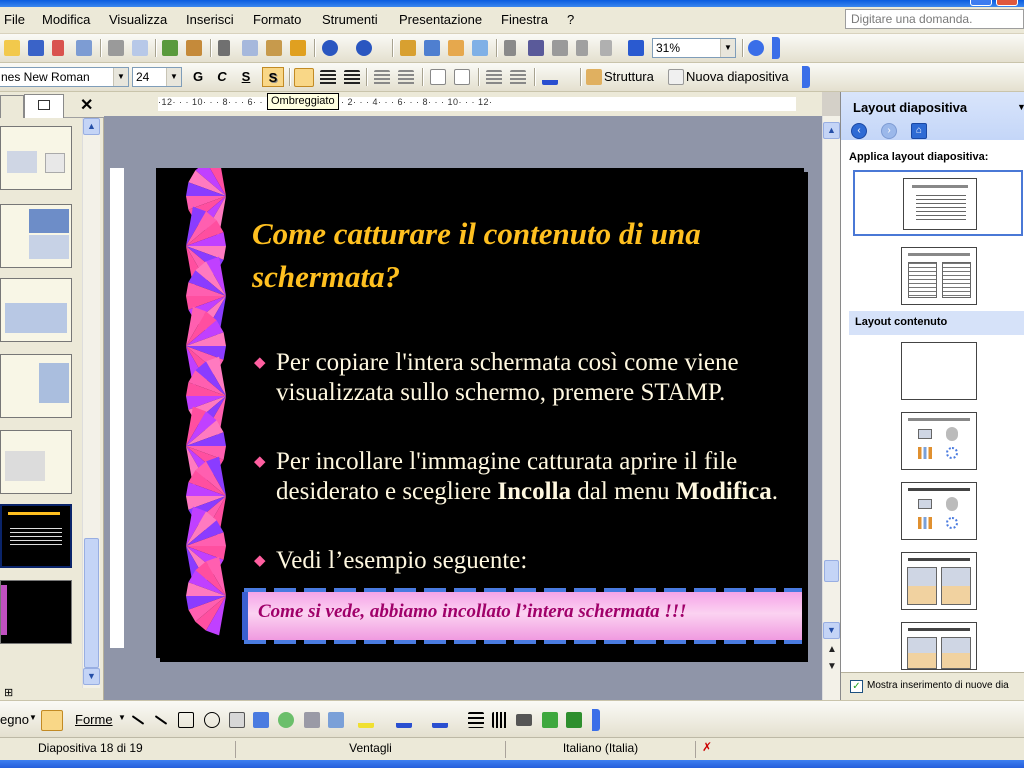  What do you see at coordinates (304, 77) in the screenshot?
I see `align-left-icon` at bounding box center [304, 77].